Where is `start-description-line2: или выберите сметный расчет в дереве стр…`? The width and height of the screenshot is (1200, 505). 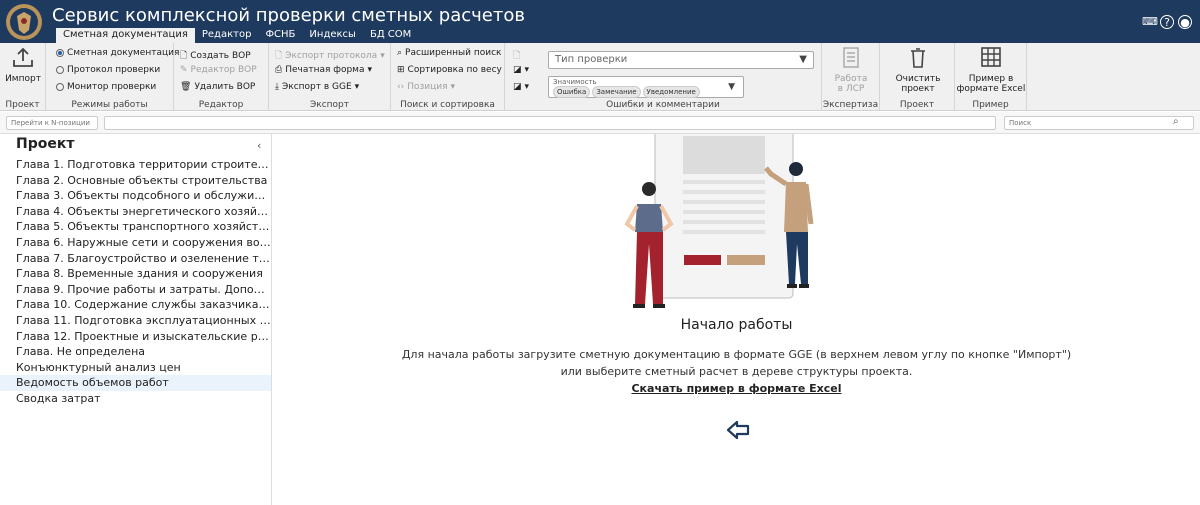 start-description-line2: или выберите сметный расчет в дереве стр… is located at coordinates (736, 371).